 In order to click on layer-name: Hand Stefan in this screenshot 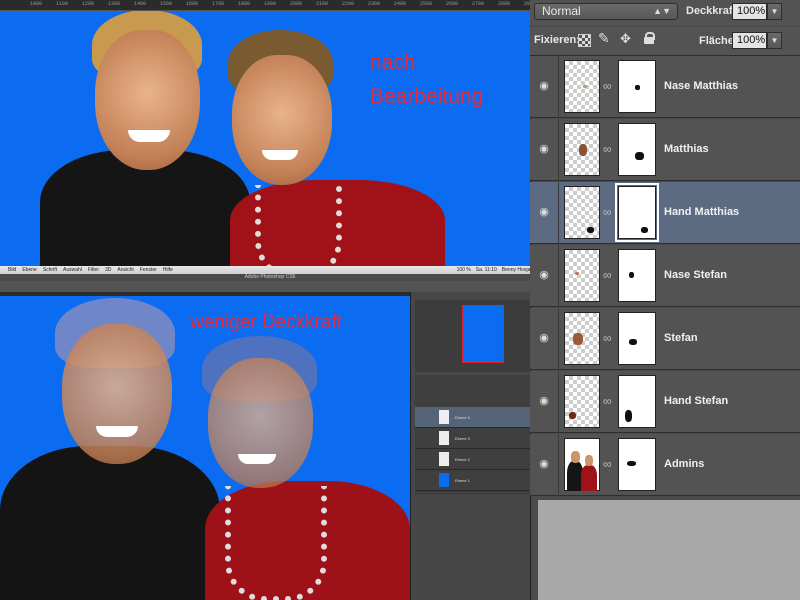, I will do `click(696, 401)`.